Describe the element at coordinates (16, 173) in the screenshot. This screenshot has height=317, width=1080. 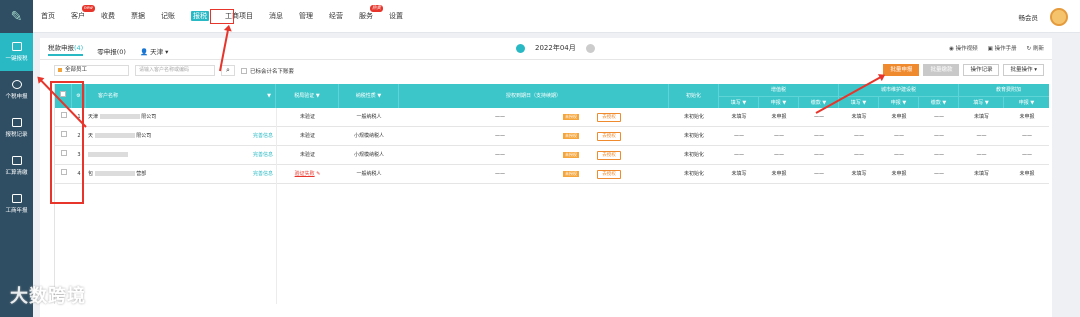
I see `sidebar-item-label: 汇算清缴` at that location.